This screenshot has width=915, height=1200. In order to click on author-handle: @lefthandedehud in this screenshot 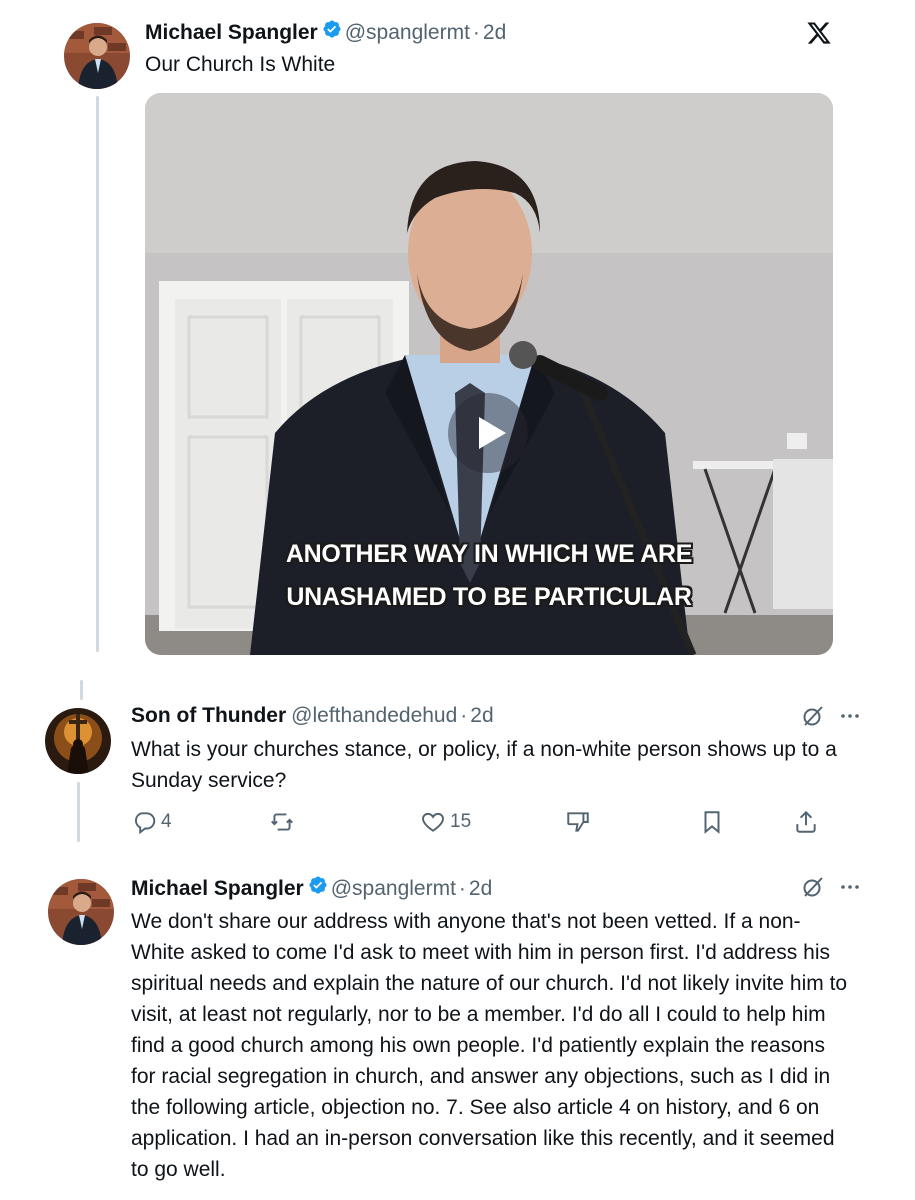, I will do `click(374, 716)`.